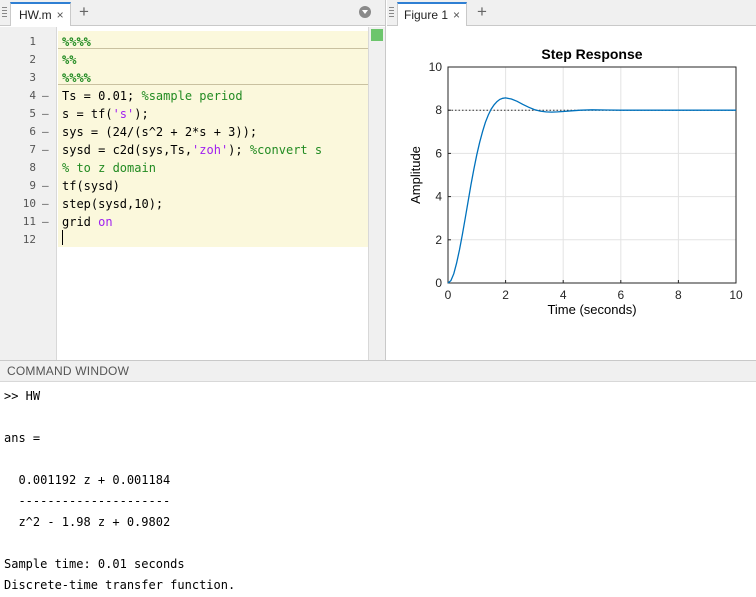 This screenshot has height=597, width=756. I want to click on code-line: % to z domain, so click(109, 168).